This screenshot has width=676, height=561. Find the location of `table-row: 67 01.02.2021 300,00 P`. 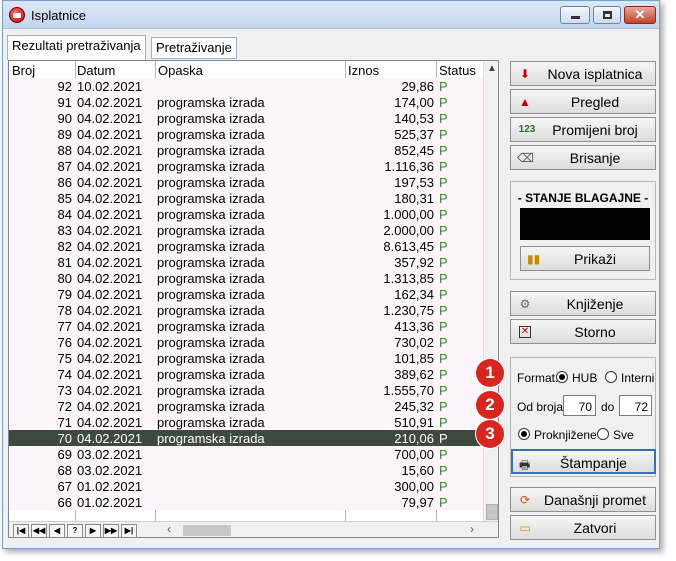

table-row: 67 01.02.2021 300,00 P is located at coordinates (246, 486).